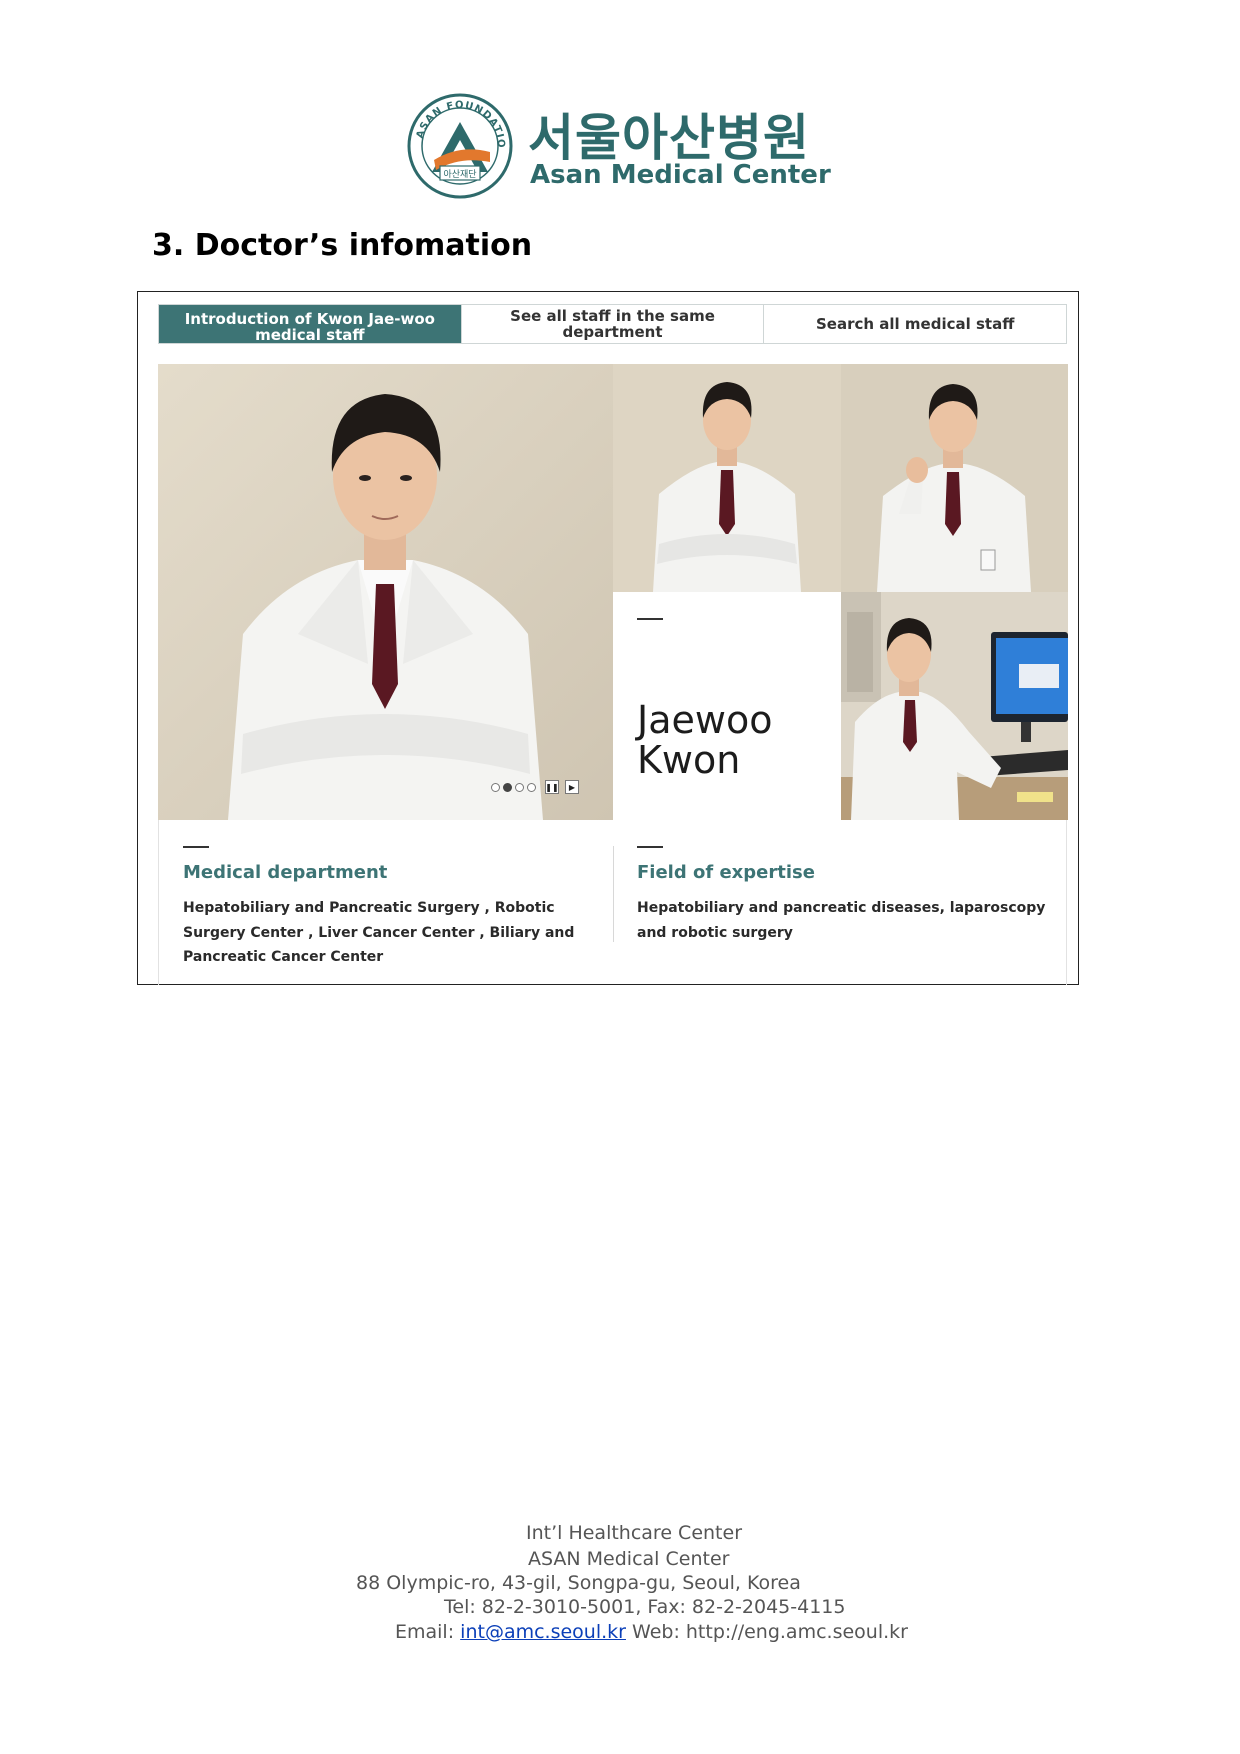 The height and width of the screenshot is (1754, 1240). Describe the element at coordinates (954, 706) in the screenshot. I see `desk-computer-photo` at that location.